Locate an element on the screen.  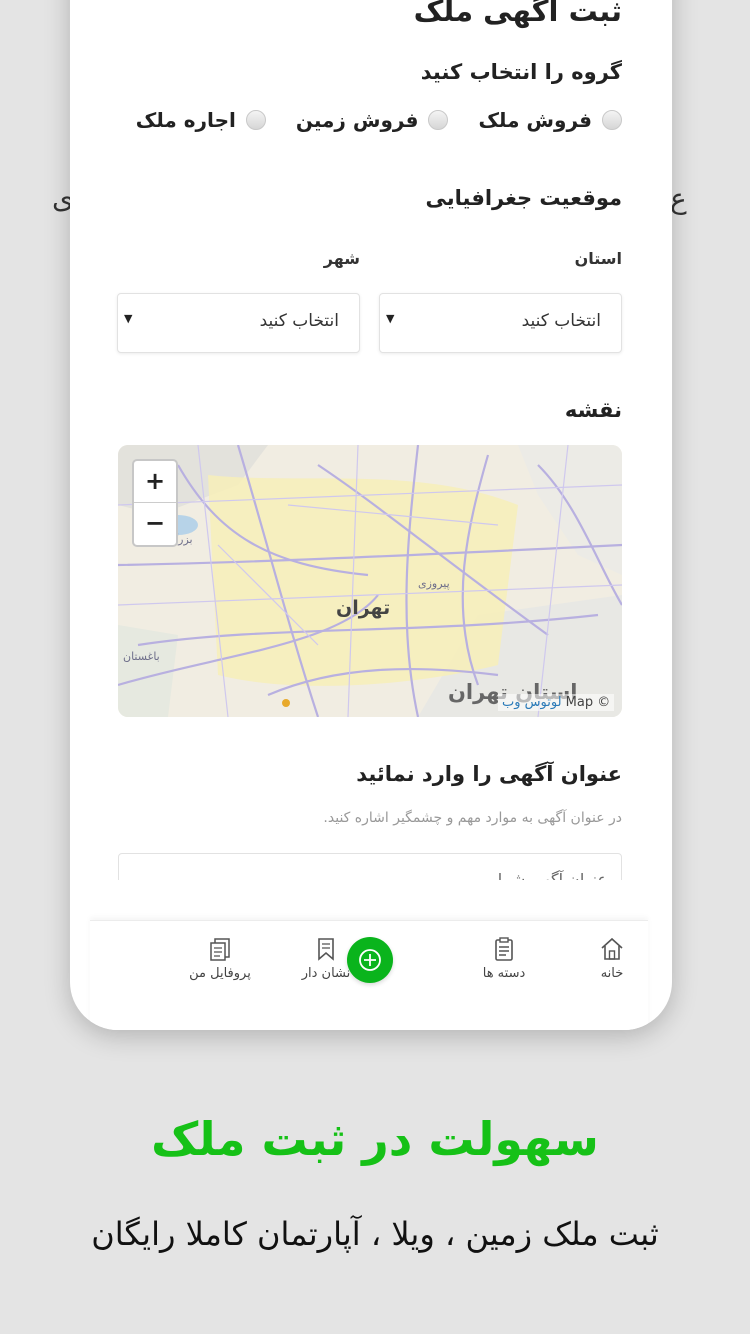
map-attribution-text: Map © is located at coordinates (588, 702).